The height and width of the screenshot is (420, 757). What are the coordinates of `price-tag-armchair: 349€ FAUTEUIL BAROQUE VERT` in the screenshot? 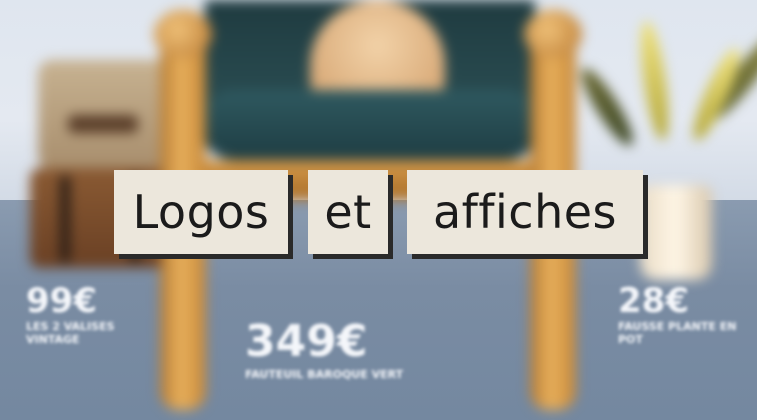 It's located at (324, 349).